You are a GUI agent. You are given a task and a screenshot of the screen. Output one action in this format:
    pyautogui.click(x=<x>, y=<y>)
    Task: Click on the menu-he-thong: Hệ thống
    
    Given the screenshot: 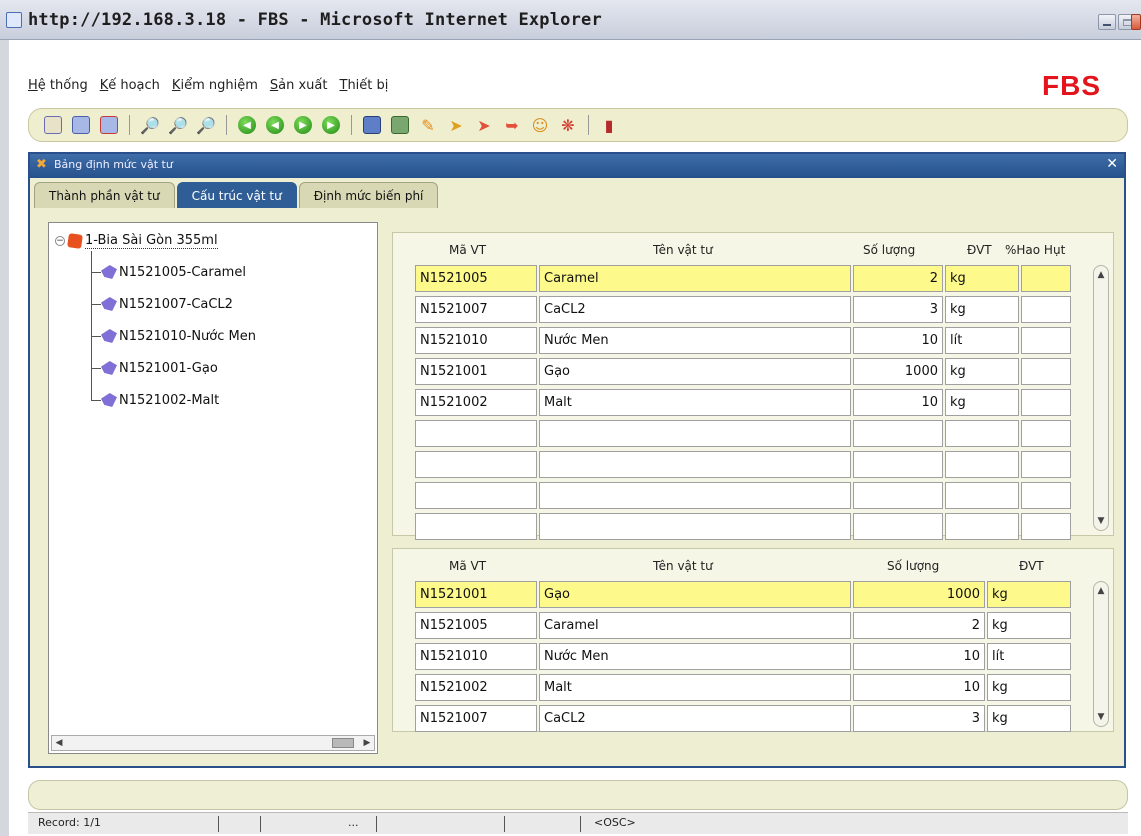 What is the action you would take?
    pyautogui.click(x=58, y=89)
    